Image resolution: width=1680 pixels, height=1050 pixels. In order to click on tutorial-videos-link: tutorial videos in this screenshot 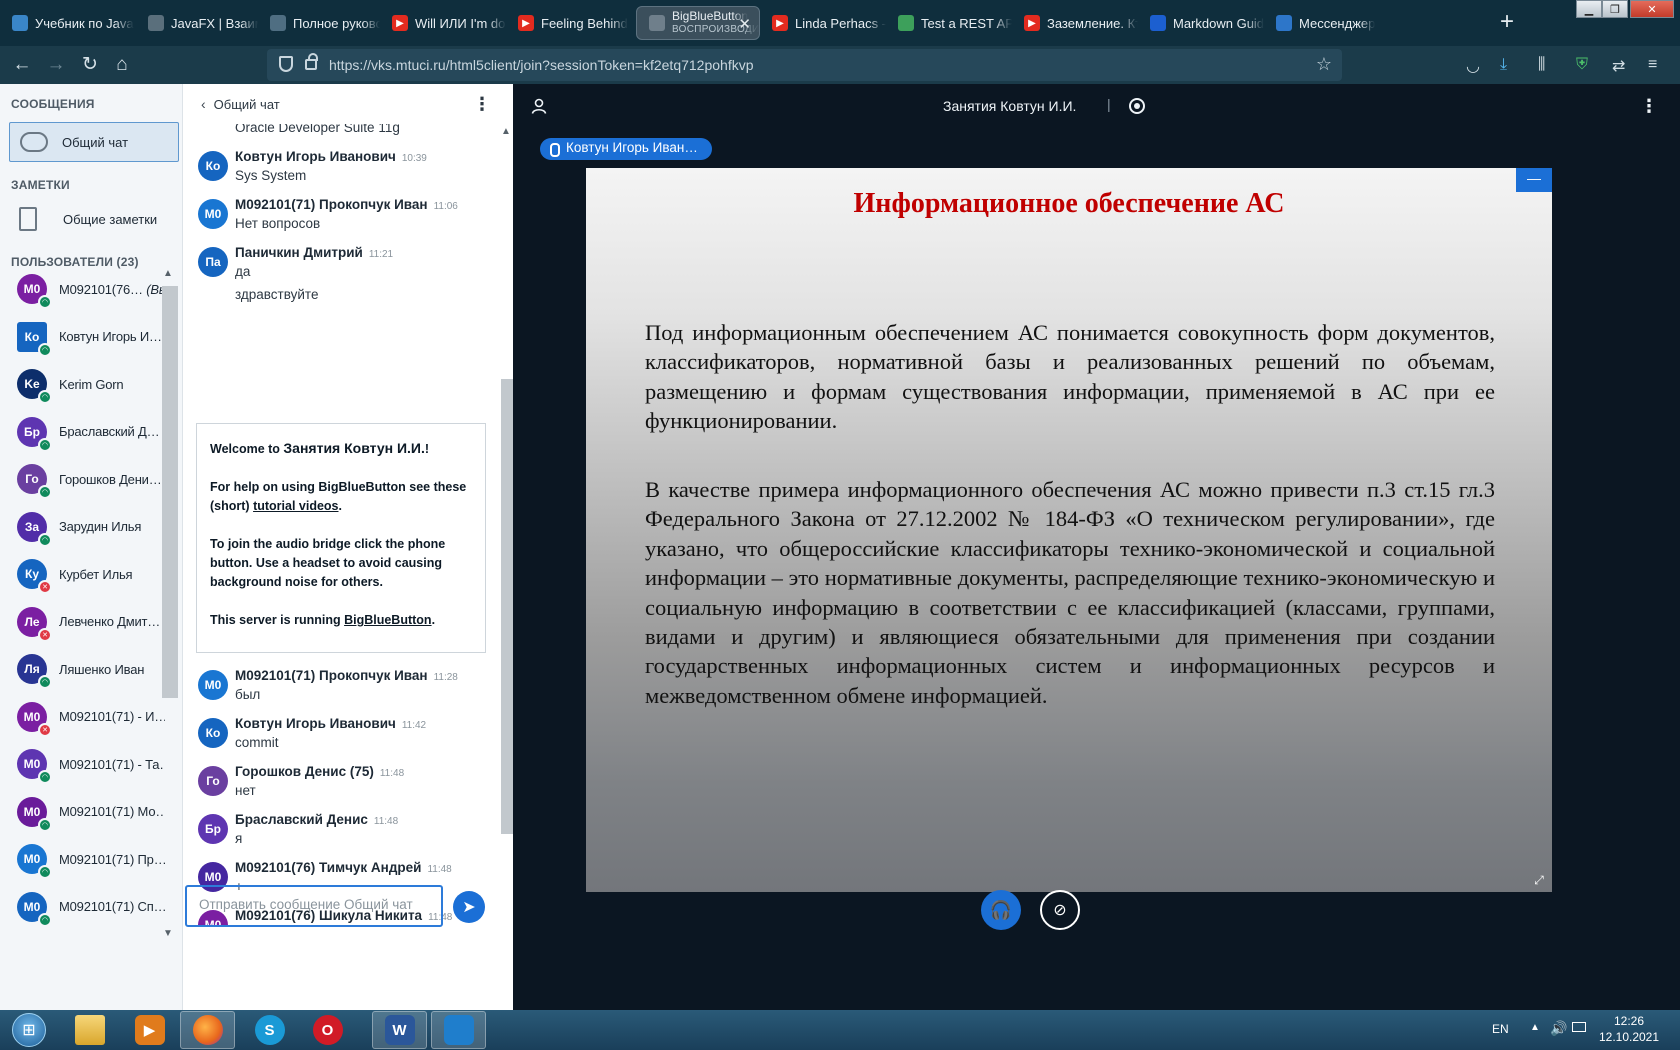, I will do `click(295, 506)`.